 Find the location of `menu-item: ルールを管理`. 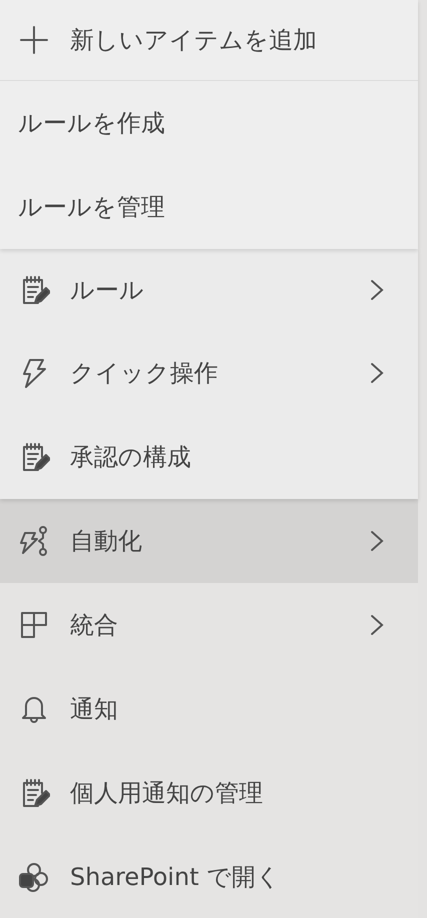

menu-item: ルールを管理 is located at coordinates (209, 207).